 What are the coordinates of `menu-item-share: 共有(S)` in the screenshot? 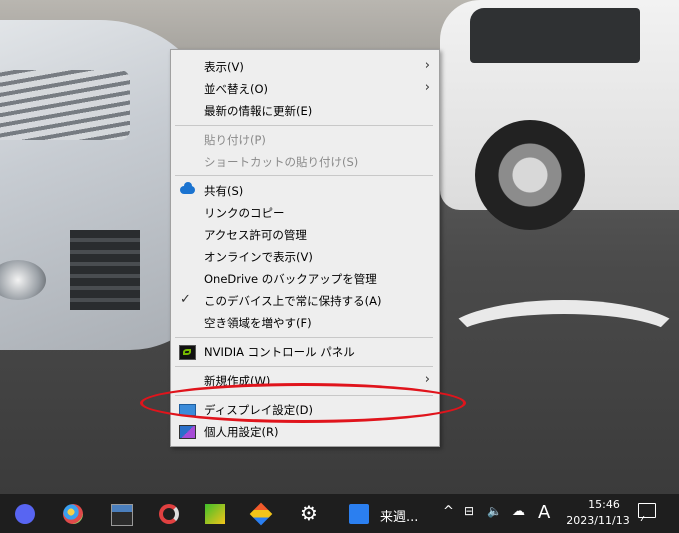 It's located at (305, 190).